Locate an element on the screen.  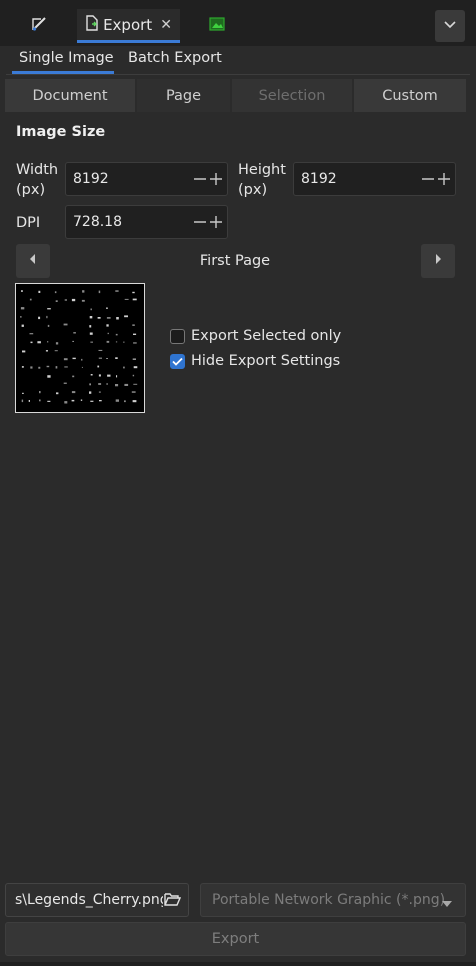
segment-document: Document is located at coordinates (70, 95).